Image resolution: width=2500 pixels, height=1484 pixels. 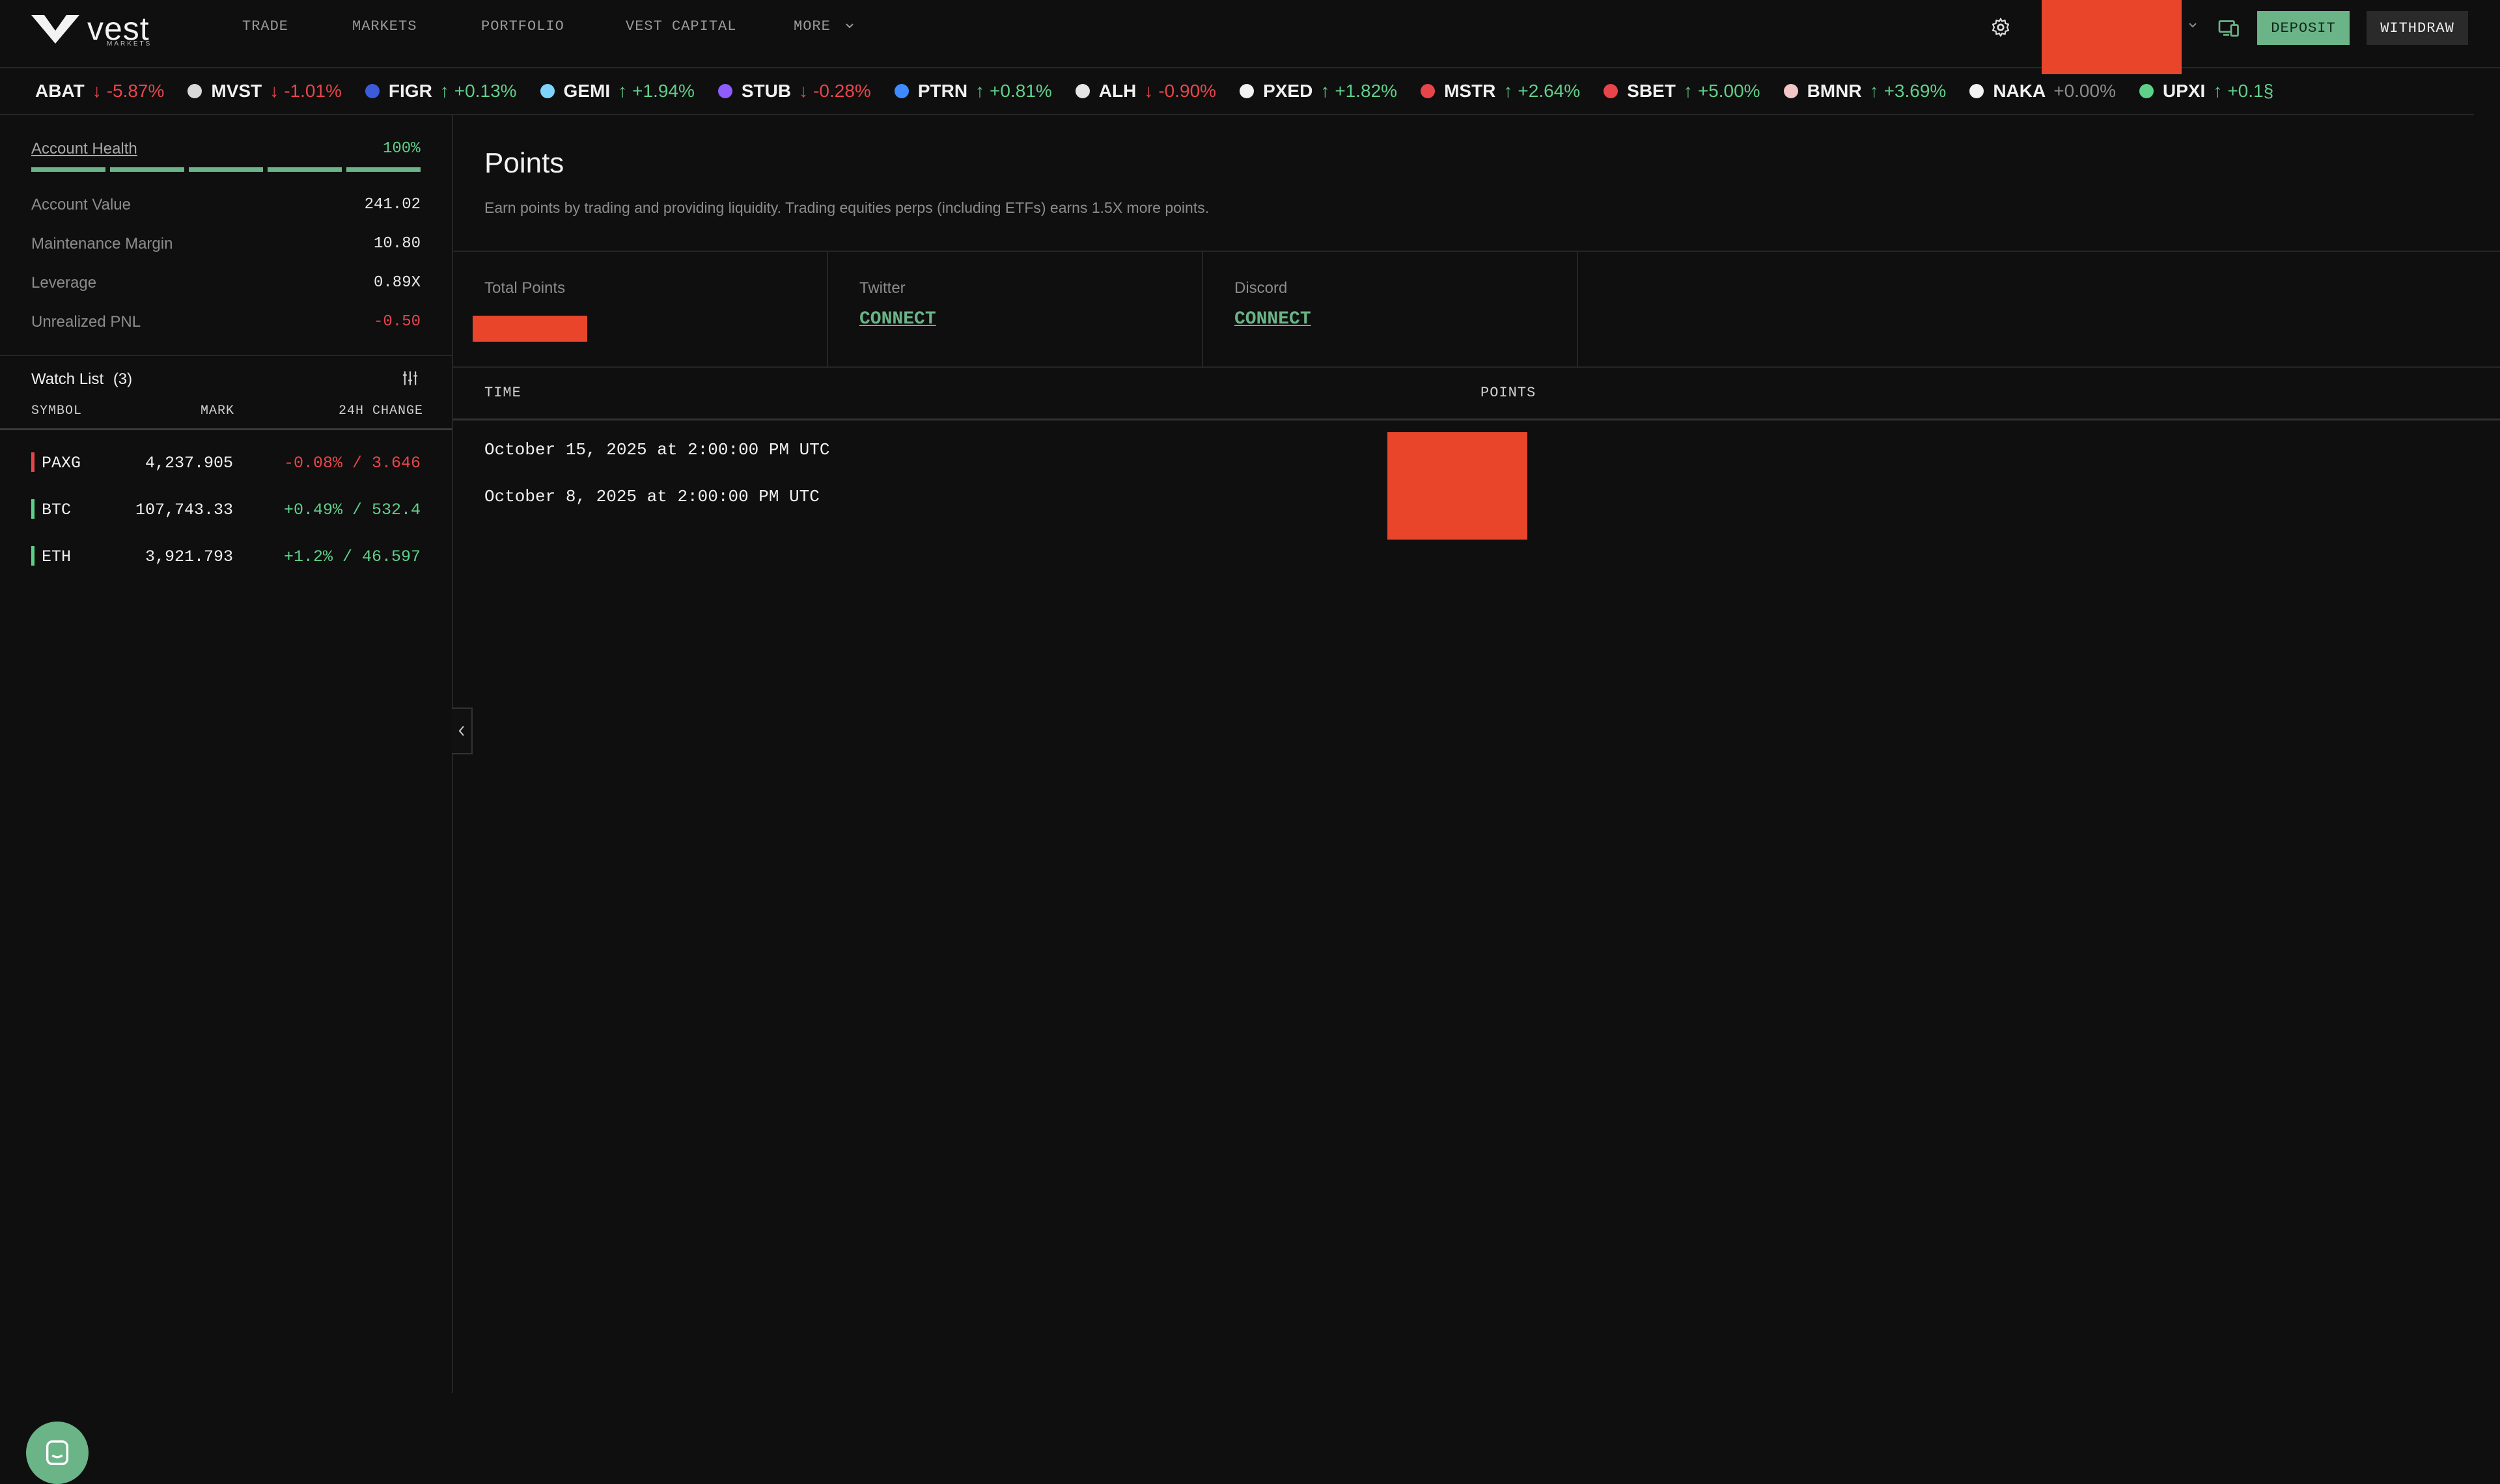 I want to click on ticker-item-upxi: UPXI ↑ +0.1§, so click(x=2206, y=91).